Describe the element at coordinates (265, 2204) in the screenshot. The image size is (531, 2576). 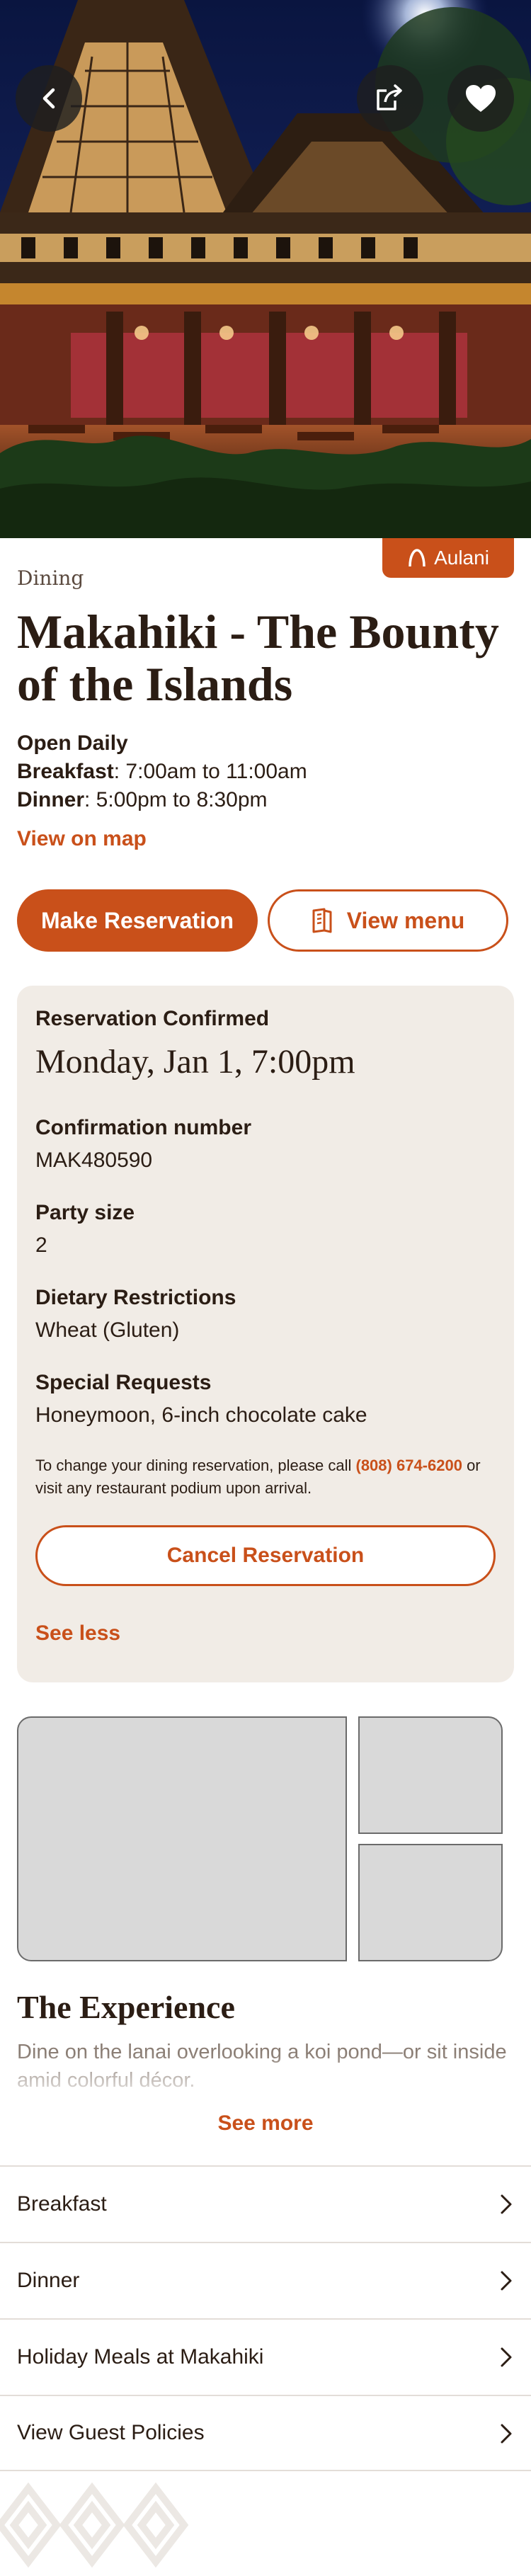
I see `list-item-breakfast: Breakfast` at that location.